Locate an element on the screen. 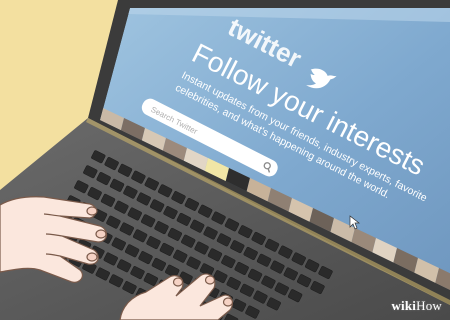 This screenshot has width=450, height=320. watermark-brand-rest: How is located at coordinates (429, 305).